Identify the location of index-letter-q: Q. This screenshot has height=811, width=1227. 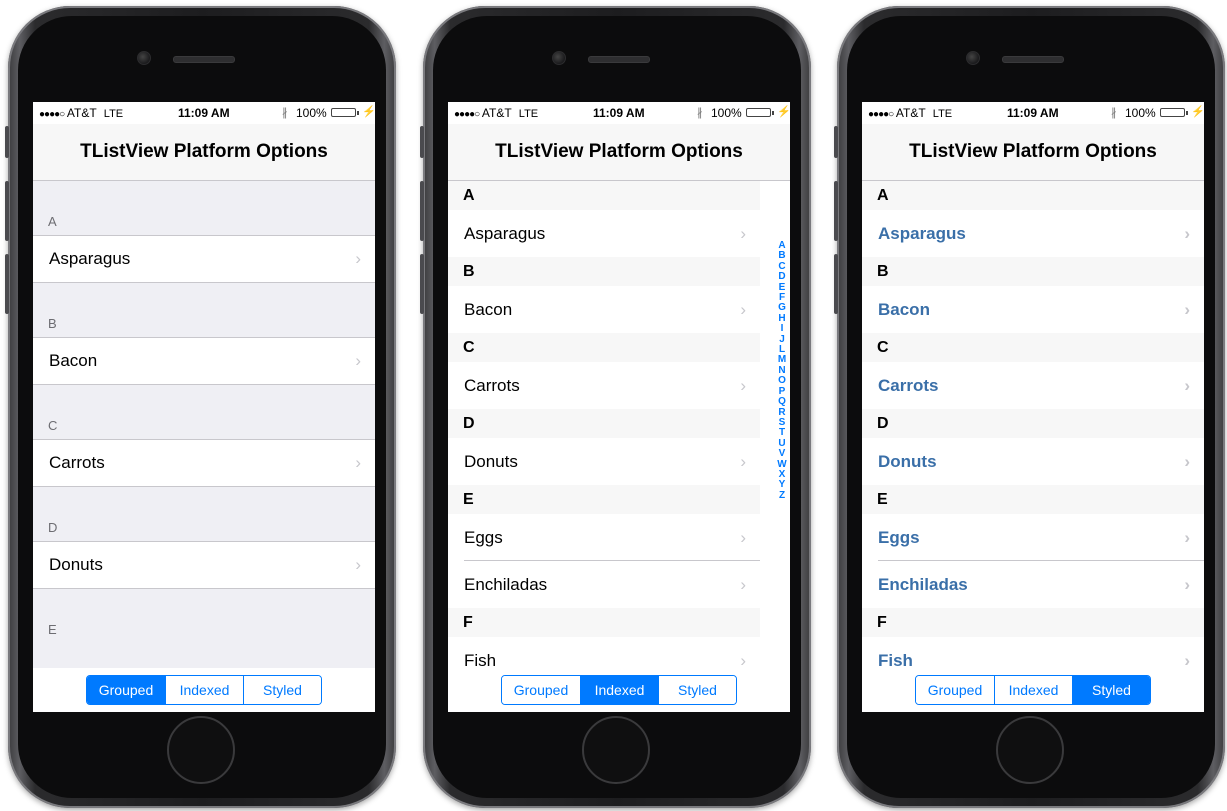
(782, 401).